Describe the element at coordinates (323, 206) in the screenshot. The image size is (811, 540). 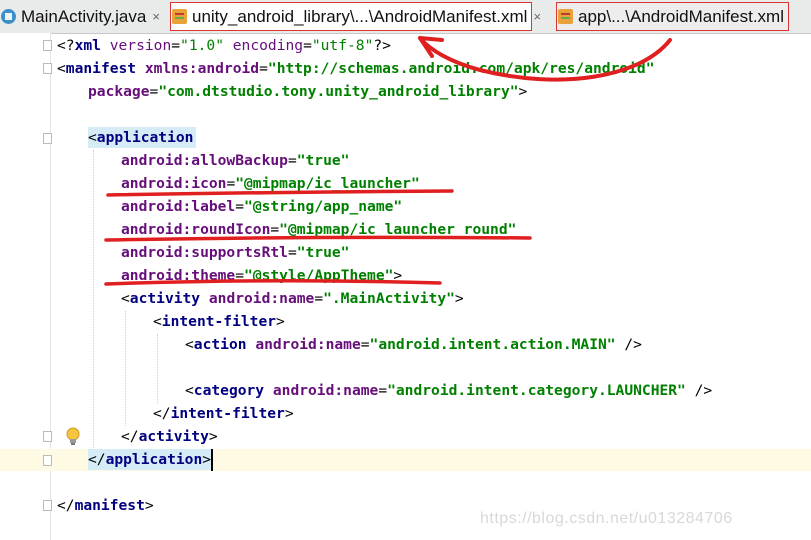
I see `token: "@string/app_name"` at that location.